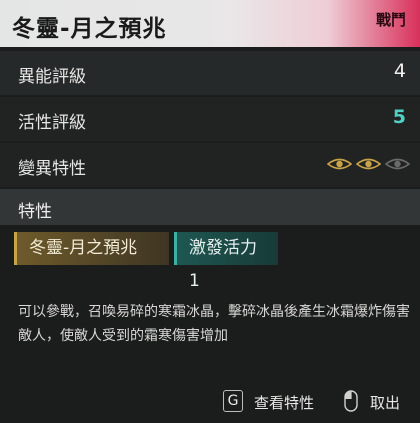 The image size is (420, 423). I want to click on eye-icon-empty, so click(397, 164).